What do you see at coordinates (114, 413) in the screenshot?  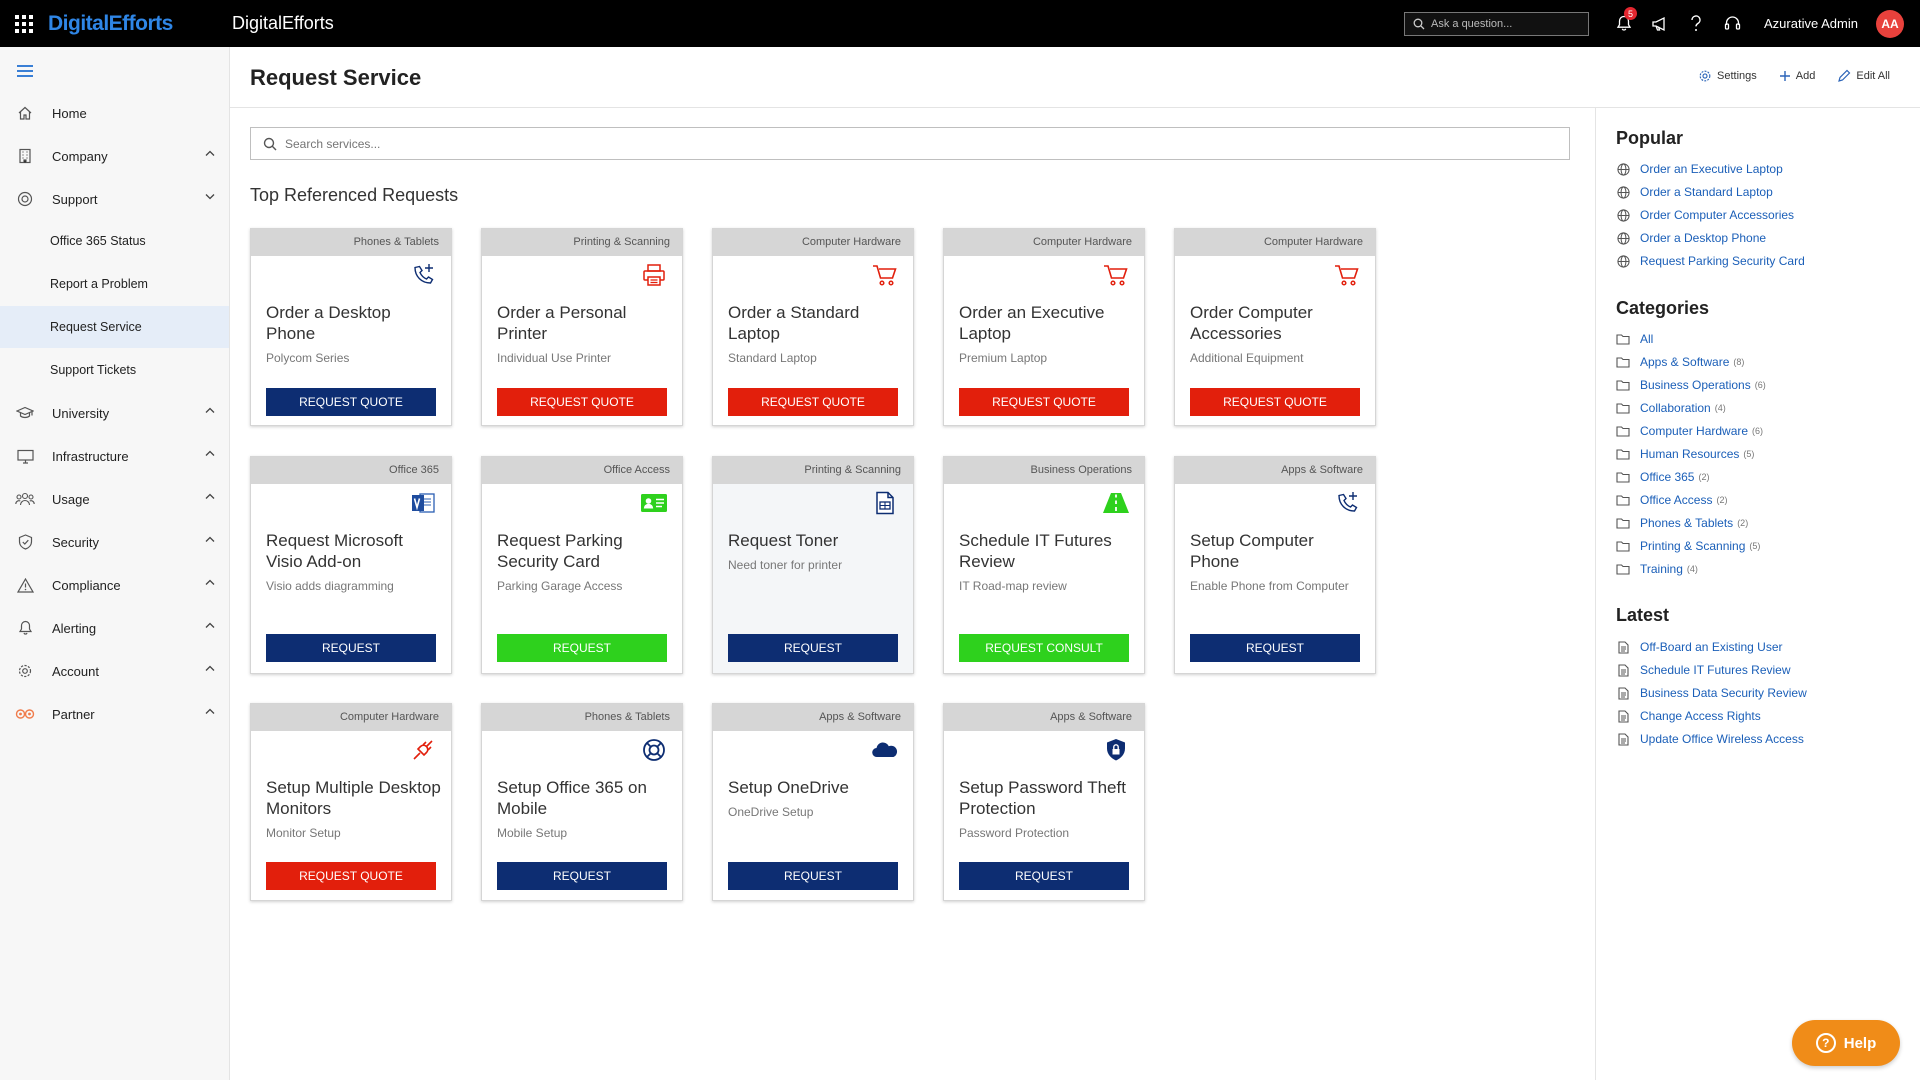 I see `sidebar-item-university: University` at bounding box center [114, 413].